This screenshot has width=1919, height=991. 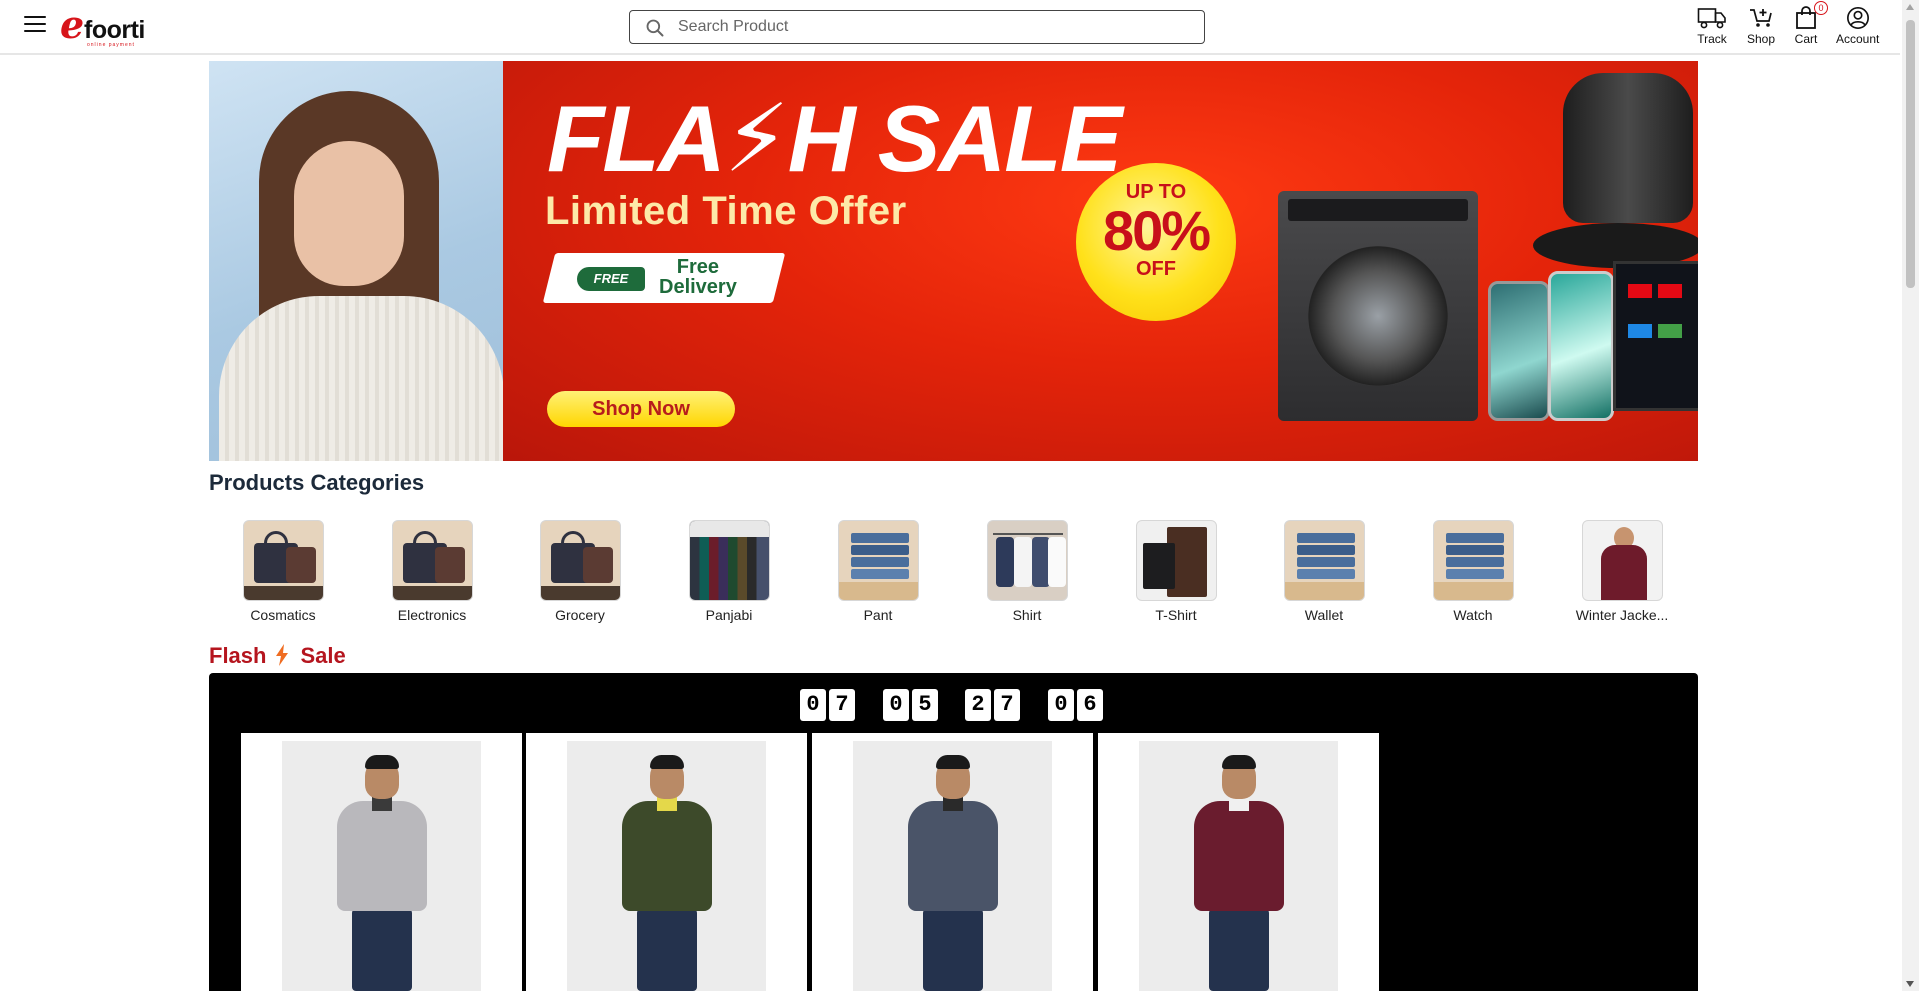 What do you see at coordinates (1712, 39) in the screenshot?
I see `nav-track-label: Track` at bounding box center [1712, 39].